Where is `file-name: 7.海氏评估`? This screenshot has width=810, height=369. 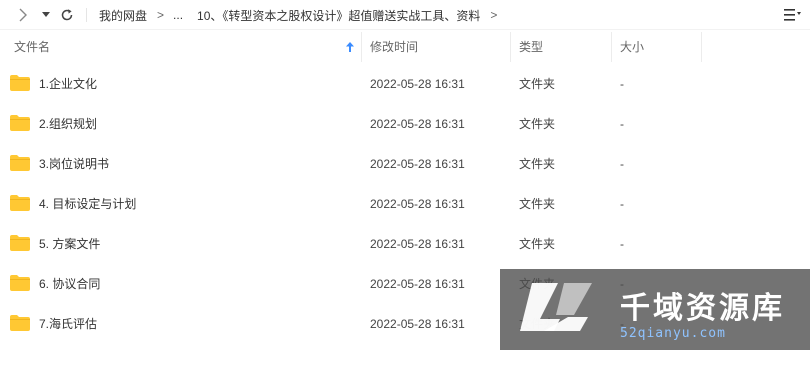 file-name: 7.海氏评估 is located at coordinates (68, 324).